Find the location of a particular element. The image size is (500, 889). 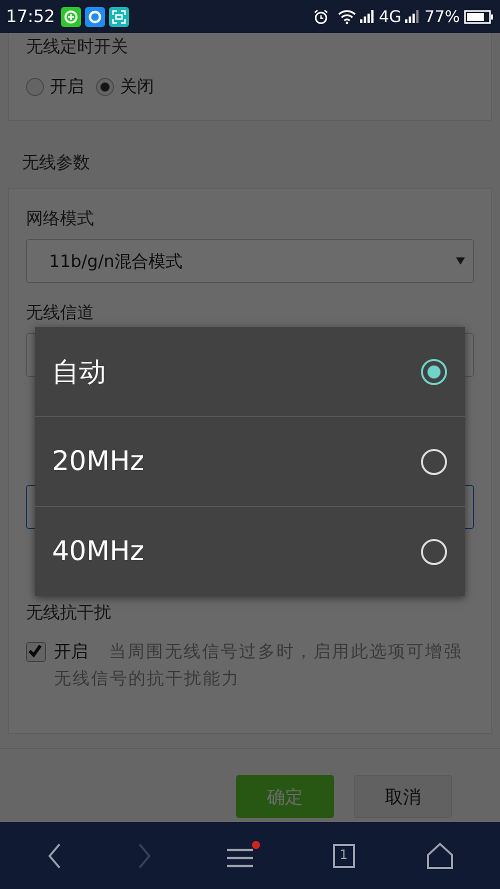

option-label: 自动 is located at coordinates (79, 373).